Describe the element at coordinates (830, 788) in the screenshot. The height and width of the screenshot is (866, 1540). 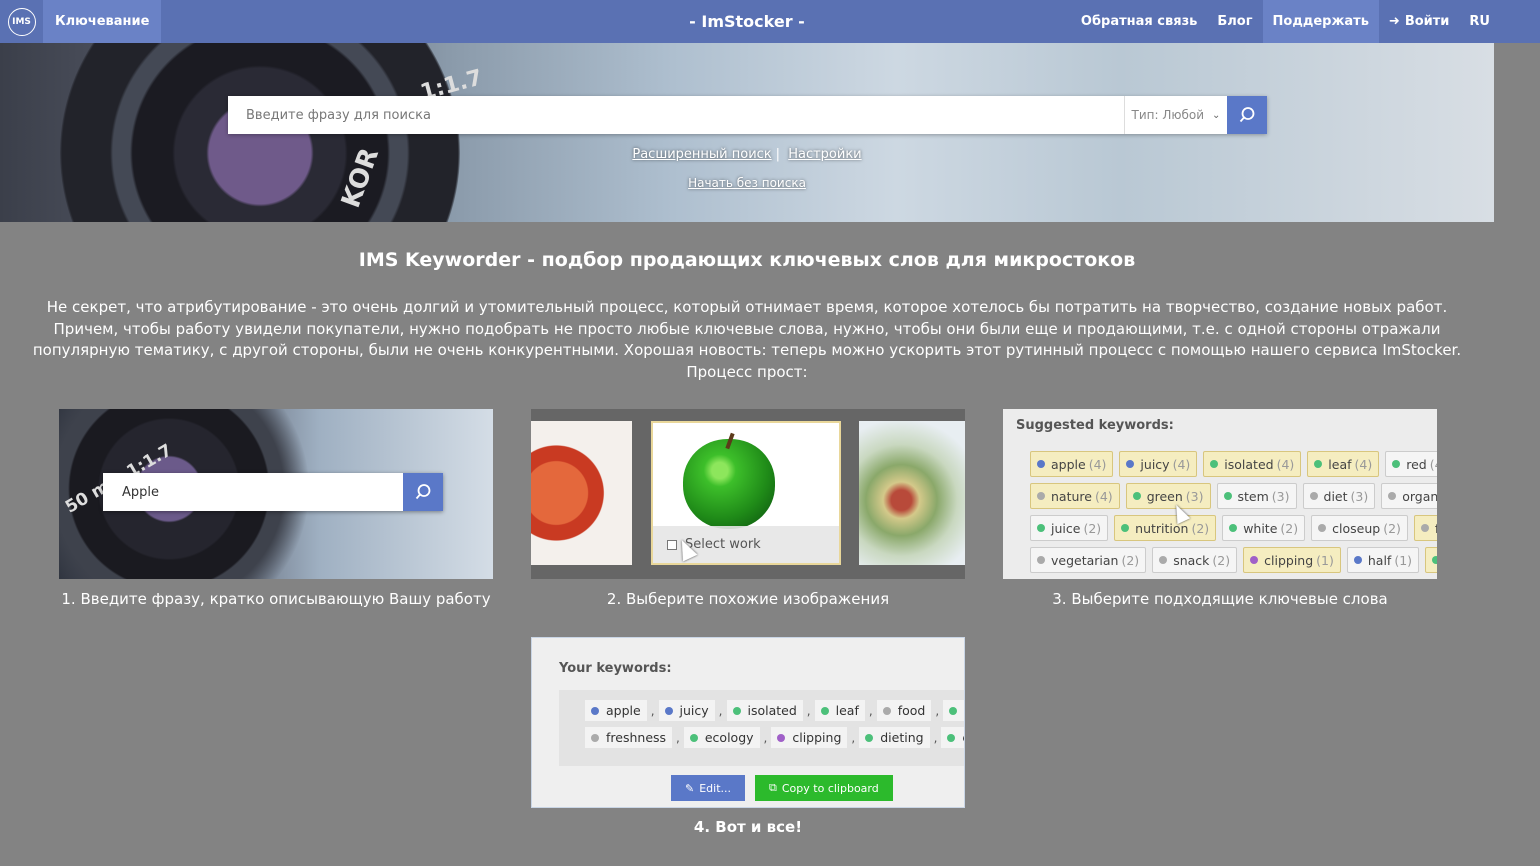
I see `copy-button-label: Copy to clipboard` at that location.